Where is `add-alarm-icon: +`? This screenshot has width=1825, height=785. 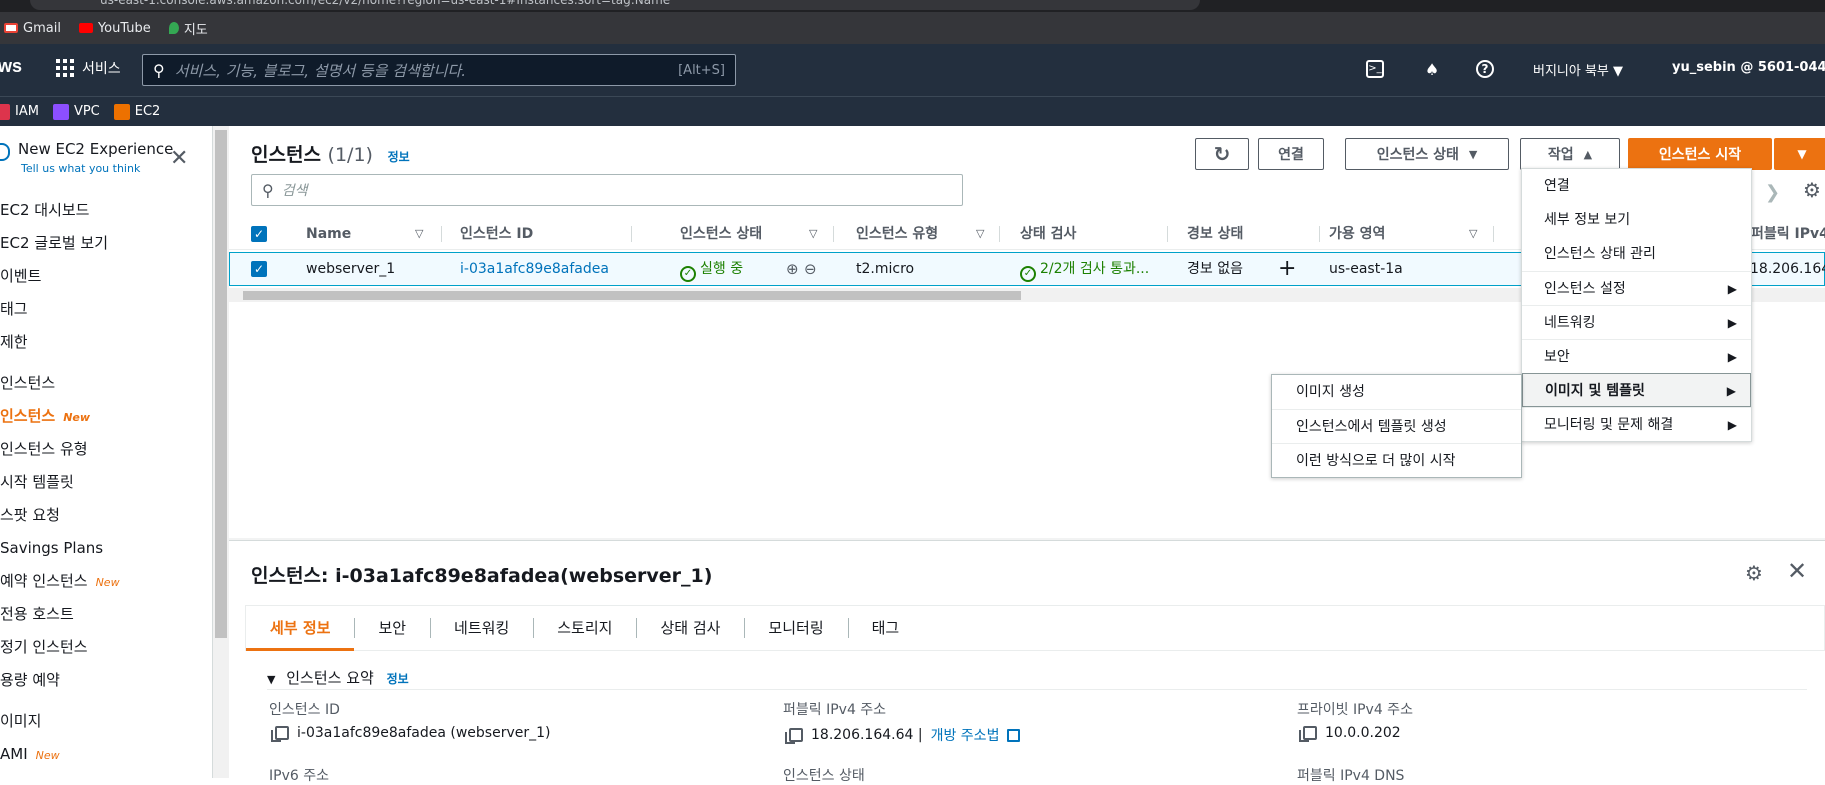 add-alarm-icon: + is located at coordinates (1287, 269).